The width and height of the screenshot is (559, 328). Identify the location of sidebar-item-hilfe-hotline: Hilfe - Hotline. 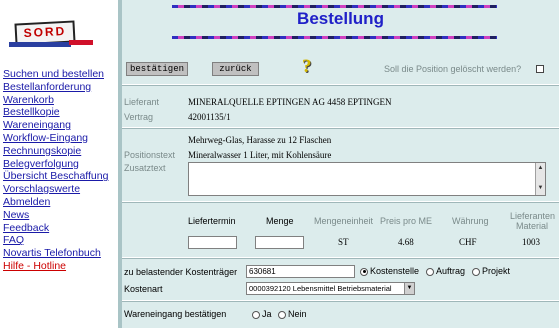
(55, 266).